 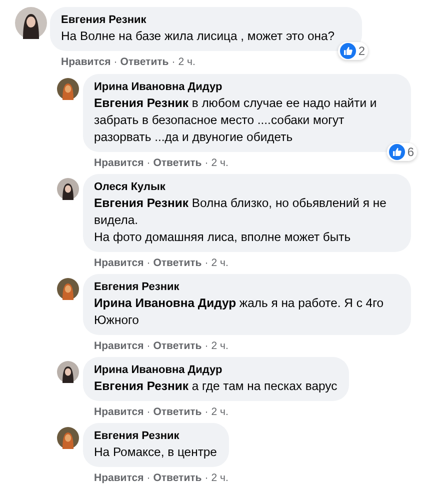 What do you see at coordinates (216, 386) in the screenshot?
I see `reply-text: Евгения Резник а где там на песках варус` at bounding box center [216, 386].